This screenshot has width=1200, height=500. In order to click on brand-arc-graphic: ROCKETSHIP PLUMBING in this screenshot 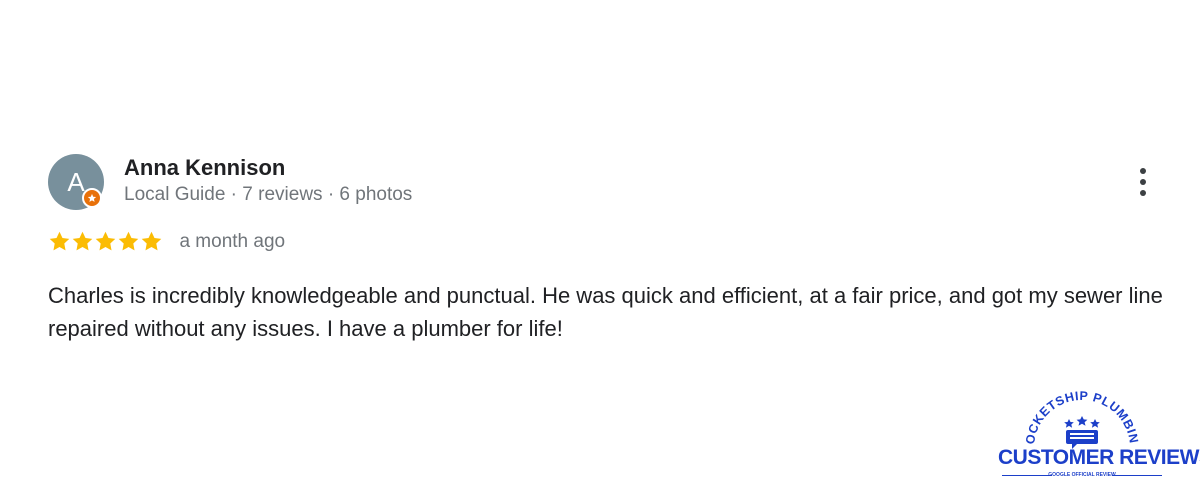, I will do `click(1069, 418)`.